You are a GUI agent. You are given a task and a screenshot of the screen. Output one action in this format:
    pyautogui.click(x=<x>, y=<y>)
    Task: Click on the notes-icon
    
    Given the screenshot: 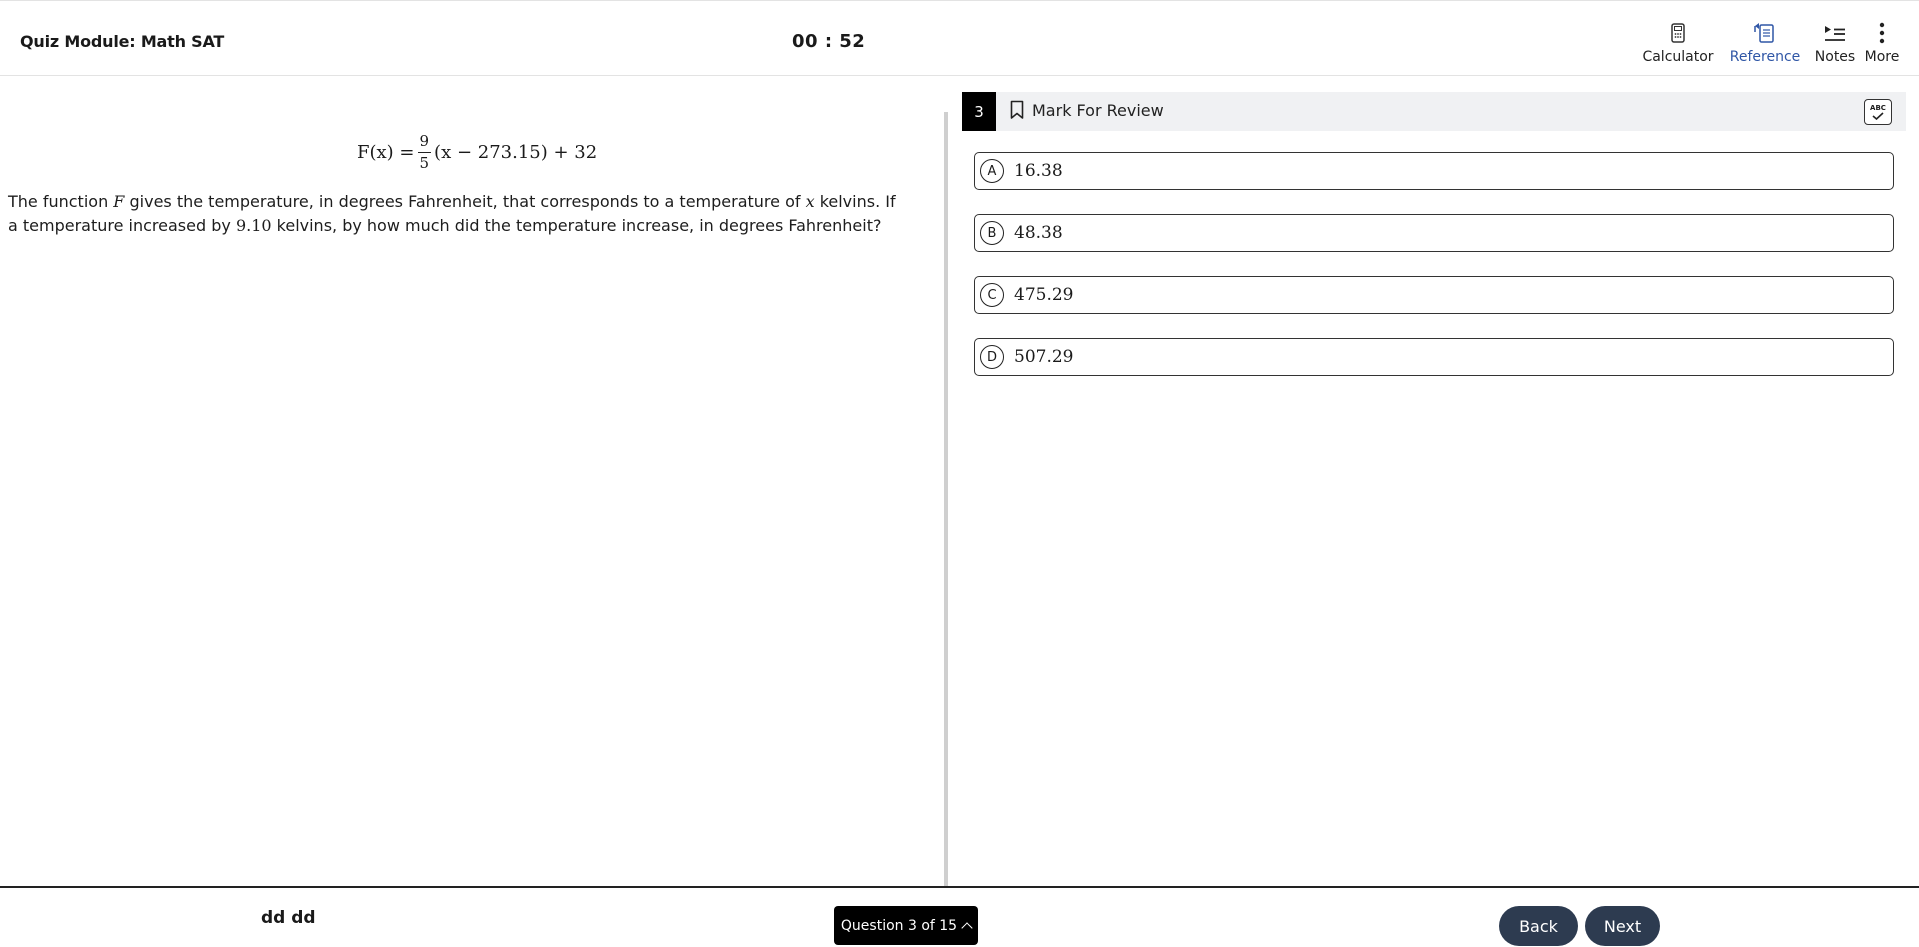 What is the action you would take?
    pyautogui.click(x=1835, y=33)
    